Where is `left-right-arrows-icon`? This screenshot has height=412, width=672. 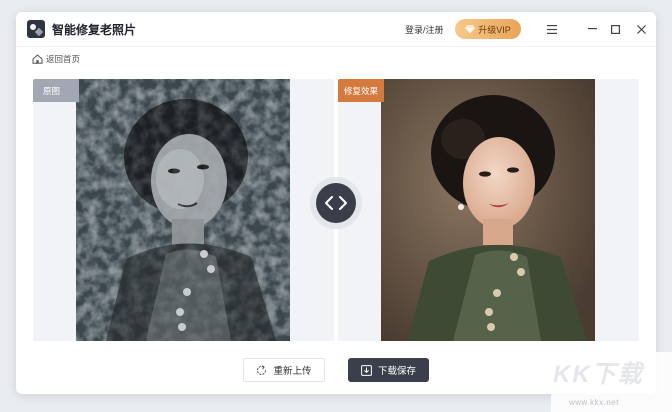 left-right-arrows-icon is located at coordinates (336, 203).